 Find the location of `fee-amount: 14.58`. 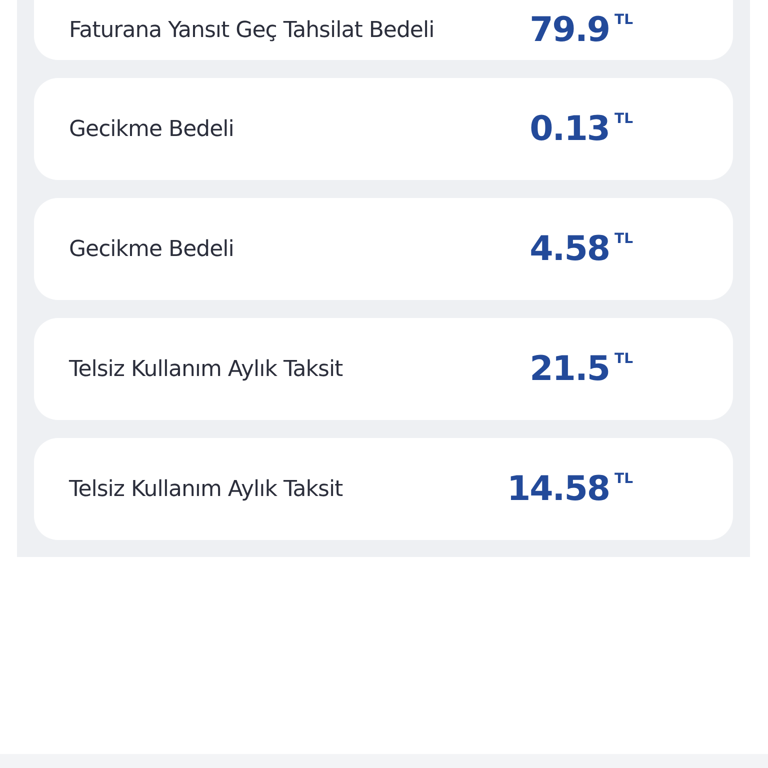

fee-amount: 14.58 is located at coordinates (558, 489).